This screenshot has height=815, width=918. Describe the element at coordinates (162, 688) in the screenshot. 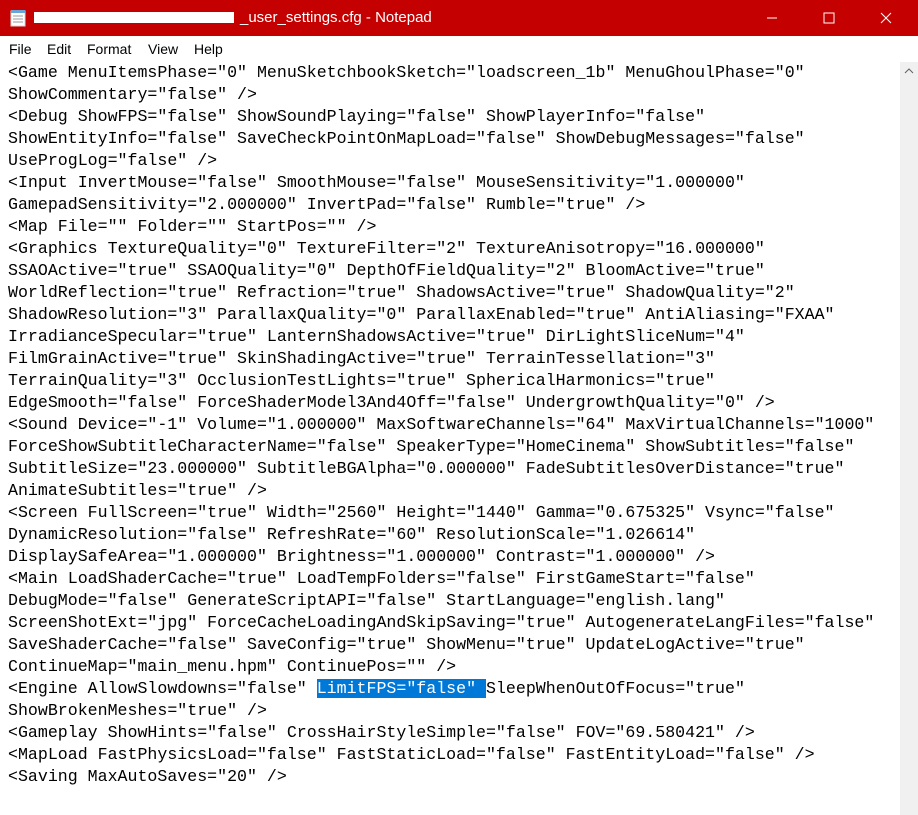

I see `engine-text-before: <Engine AllowSlowdowns="false"` at that location.